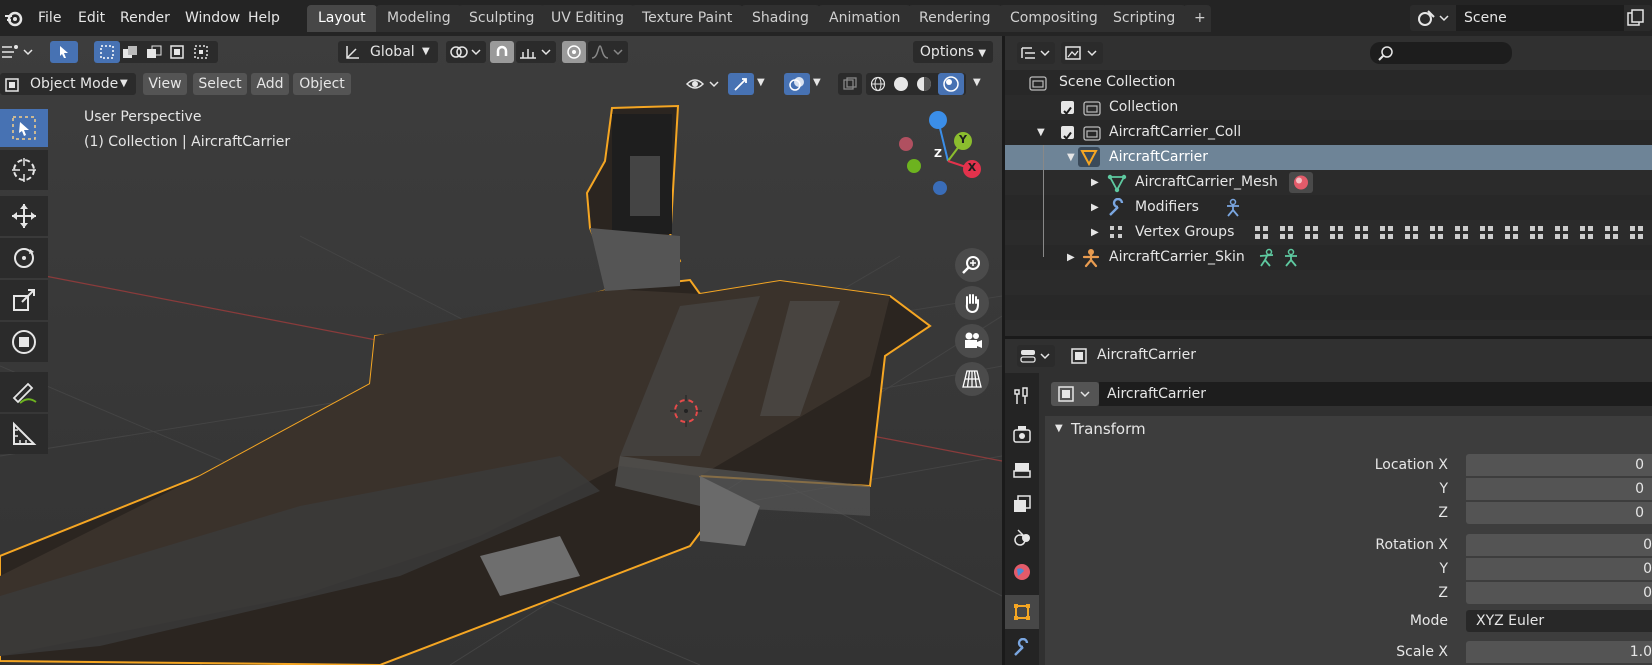 This screenshot has height=665, width=1652. What do you see at coordinates (1022, 470) in the screenshot?
I see `output-tab-icon` at bounding box center [1022, 470].